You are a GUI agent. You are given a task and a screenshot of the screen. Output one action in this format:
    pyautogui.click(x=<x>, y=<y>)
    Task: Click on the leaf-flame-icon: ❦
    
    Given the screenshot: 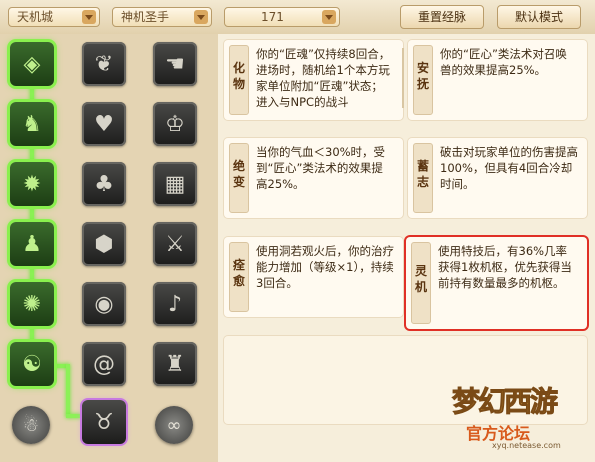 What is the action you would take?
    pyautogui.click(x=104, y=64)
    